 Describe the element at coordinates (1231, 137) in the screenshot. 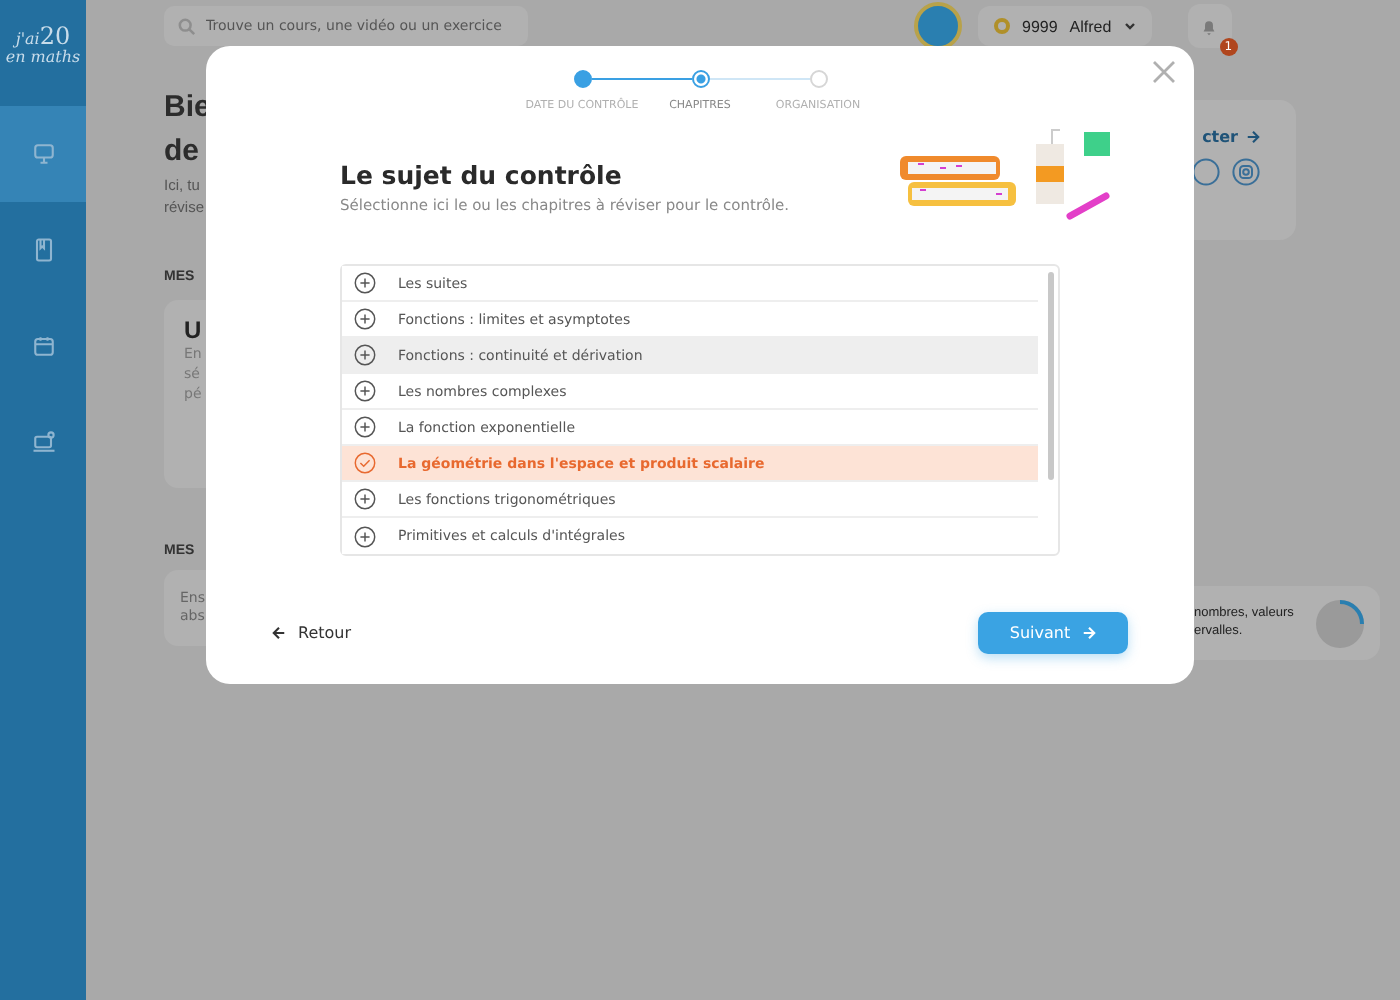

I see `link: cter` at that location.